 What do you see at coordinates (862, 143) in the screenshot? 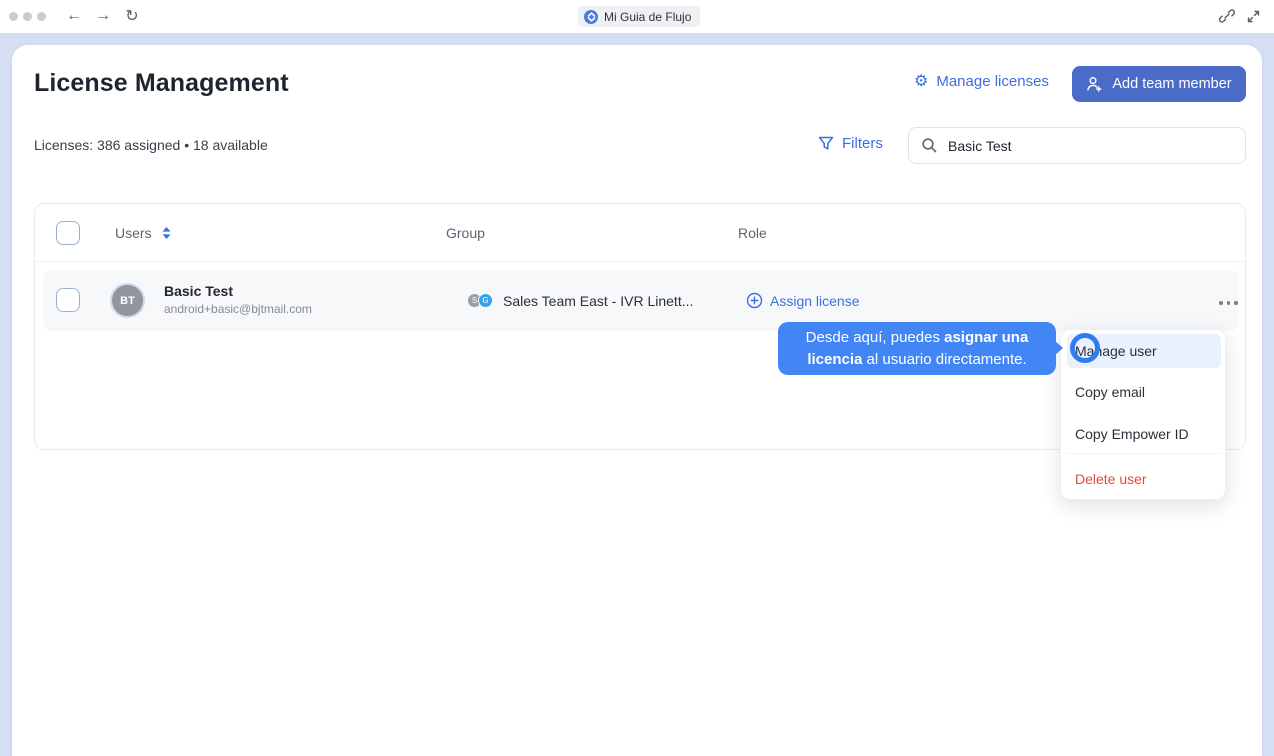
I see `filters-label: Filters` at bounding box center [862, 143].